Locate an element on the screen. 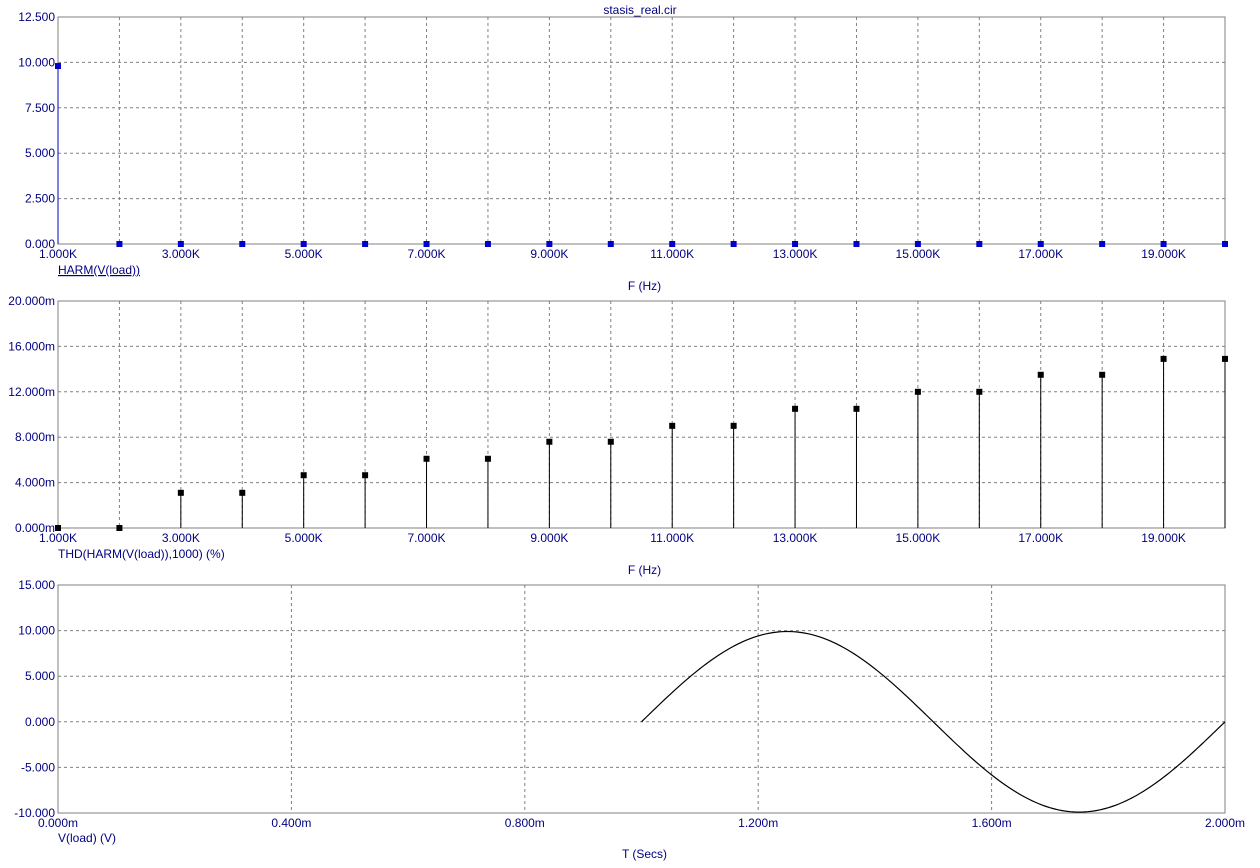 This screenshot has width=1260, height=868. y-tick-label: 16.000m is located at coordinates (31, 346).